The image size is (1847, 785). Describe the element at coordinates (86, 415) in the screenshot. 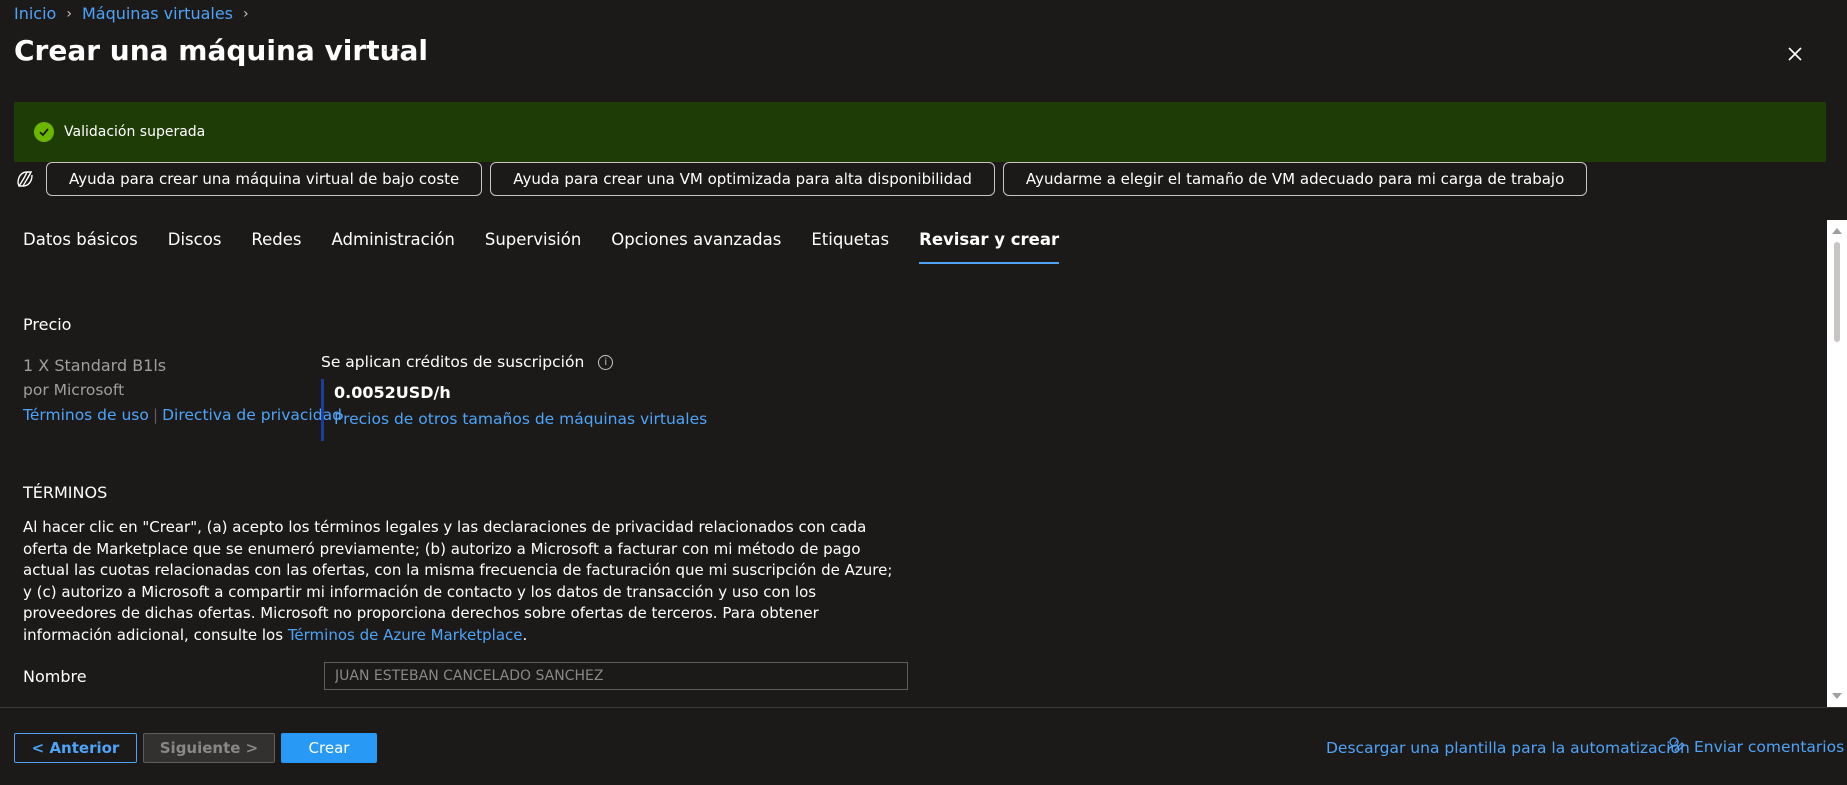

I see `terms-of-use-link: Términos de uso` at that location.